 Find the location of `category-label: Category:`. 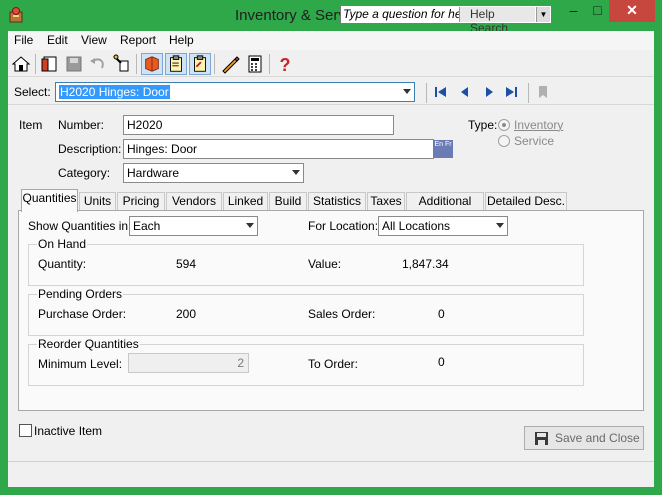

category-label: Category: is located at coordinates (84, 173).